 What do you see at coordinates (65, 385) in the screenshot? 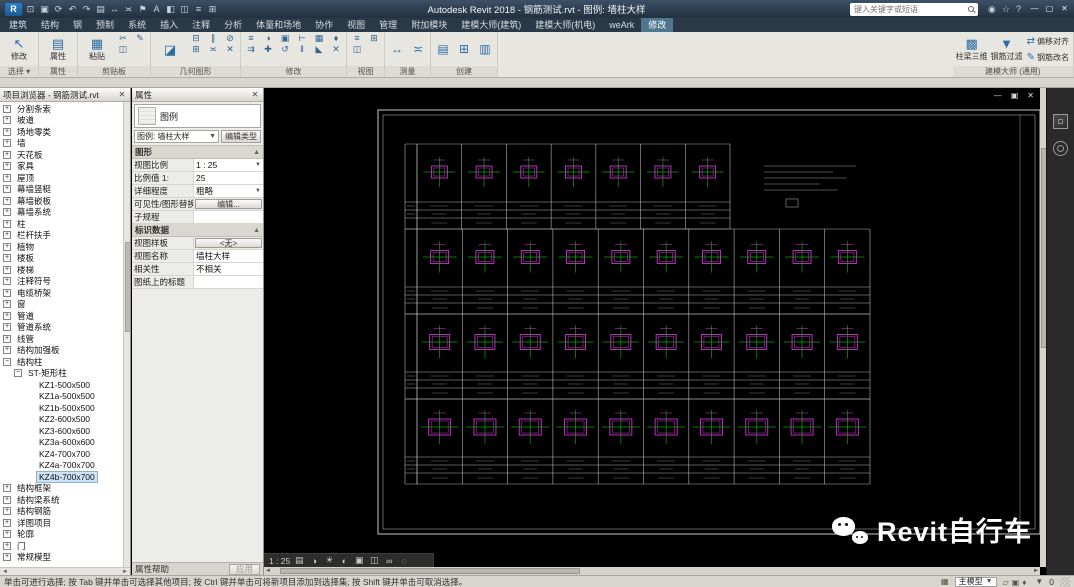
I see `browser-tree-item: KZ1-500x500` at bounding box center [65, 385].